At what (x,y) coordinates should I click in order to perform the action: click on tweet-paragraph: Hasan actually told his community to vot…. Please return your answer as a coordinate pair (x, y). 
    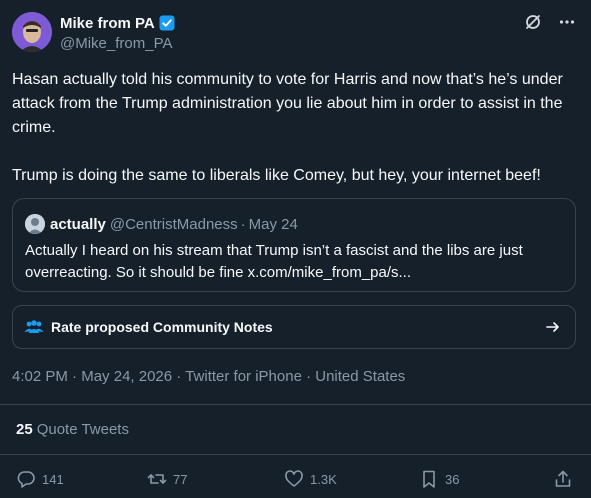
    Looking at the image, I should click on (287, 103).